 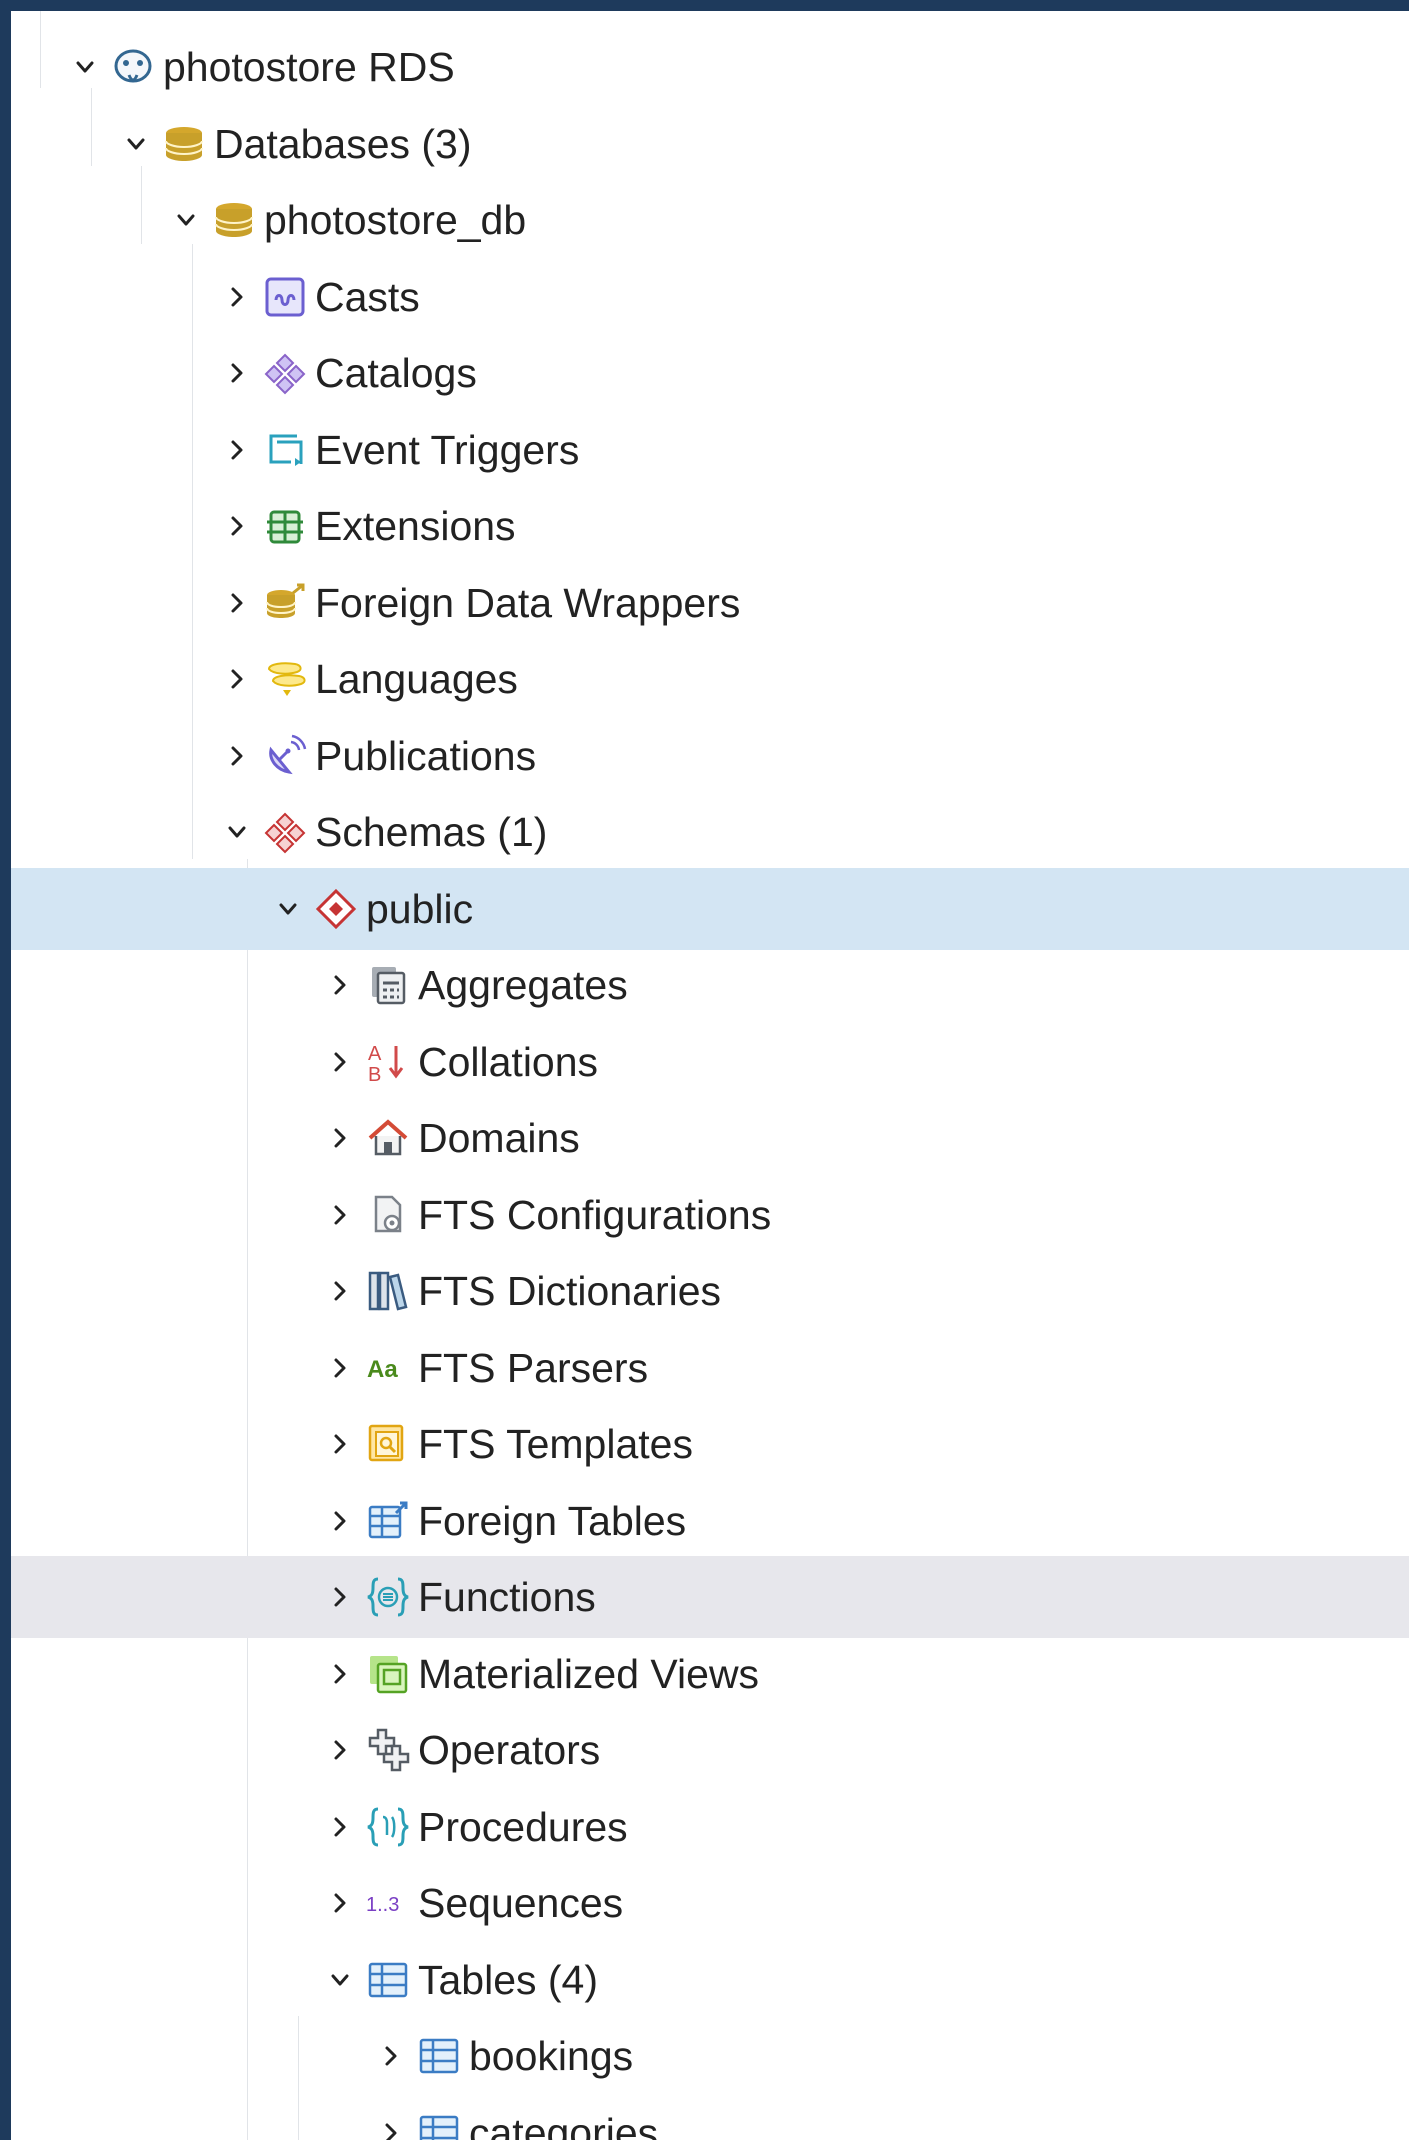 What do you see at coordinates (710, 1597) in the screenshot?
I see `tree-node-functions: Functions` at bounding box center [710, 1597].